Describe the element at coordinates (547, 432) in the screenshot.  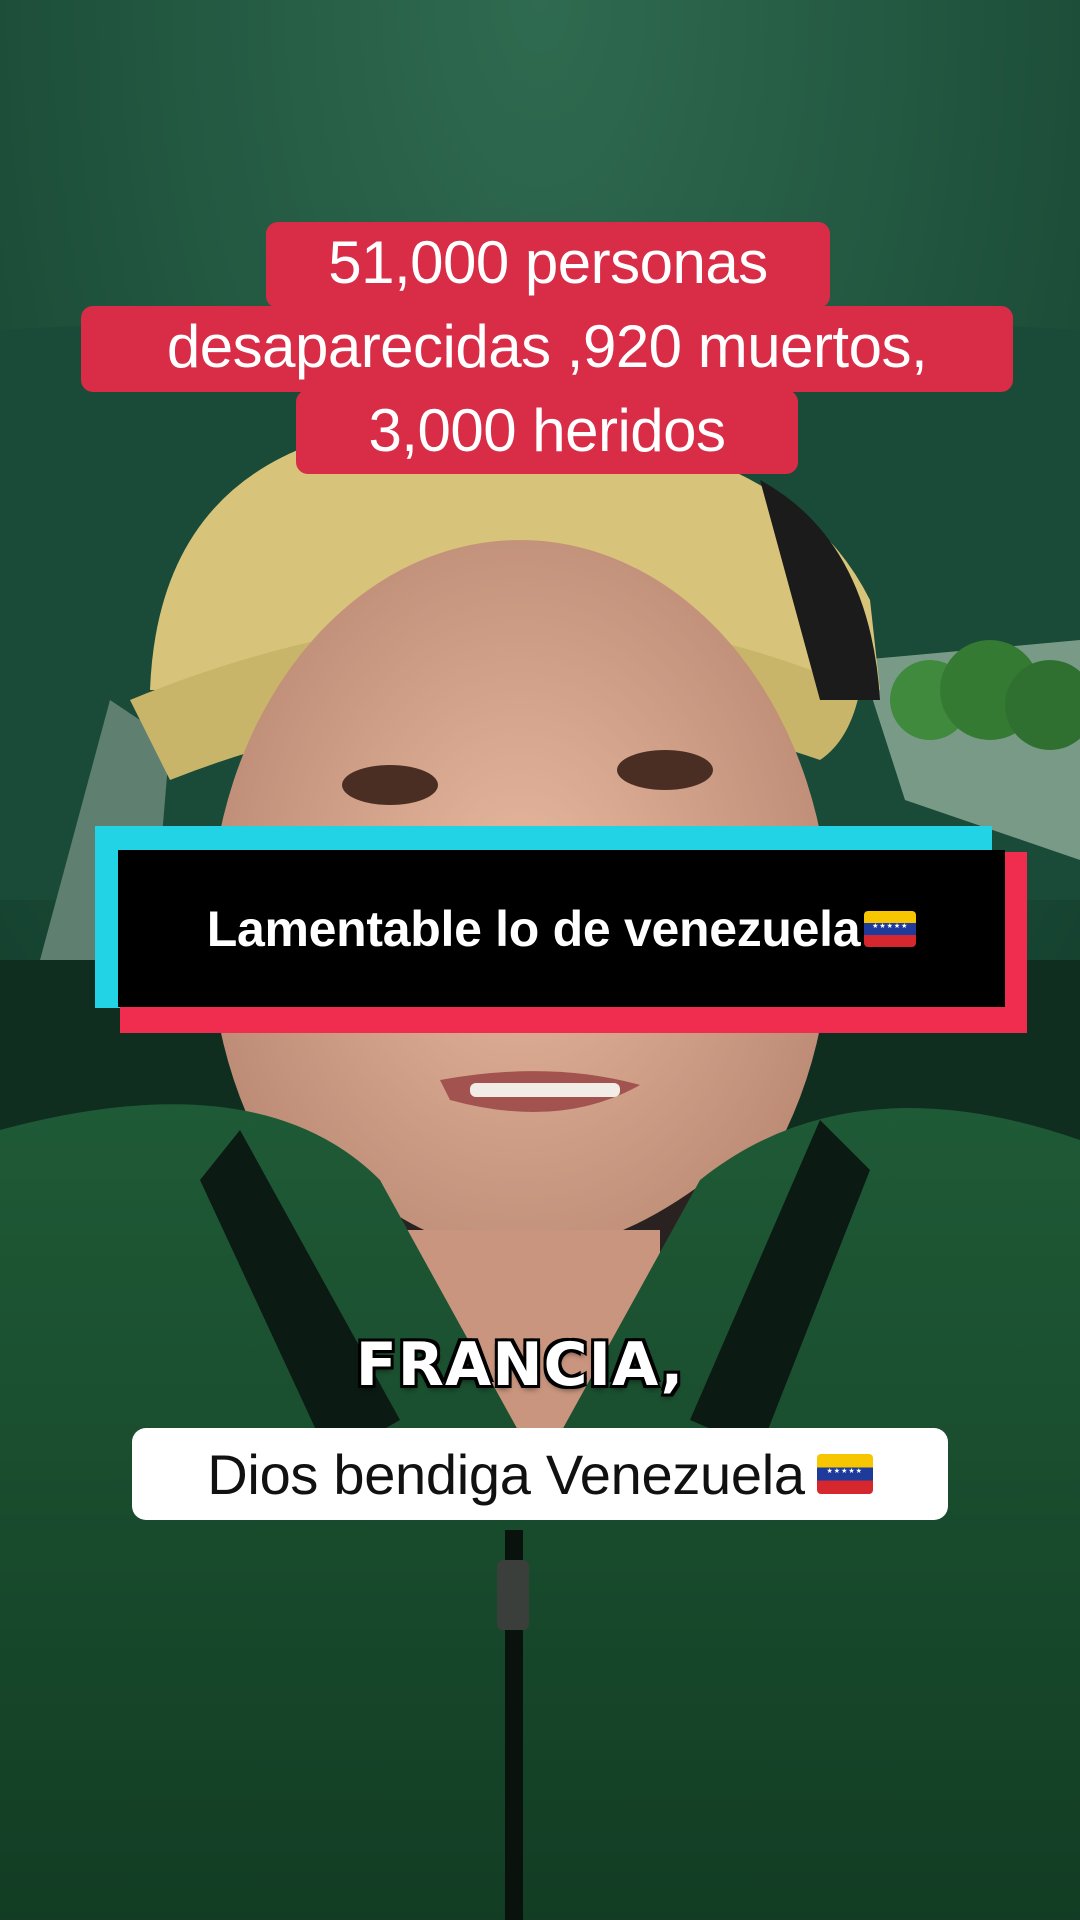
I see `headline-line: 3,000 heridos` at that location.